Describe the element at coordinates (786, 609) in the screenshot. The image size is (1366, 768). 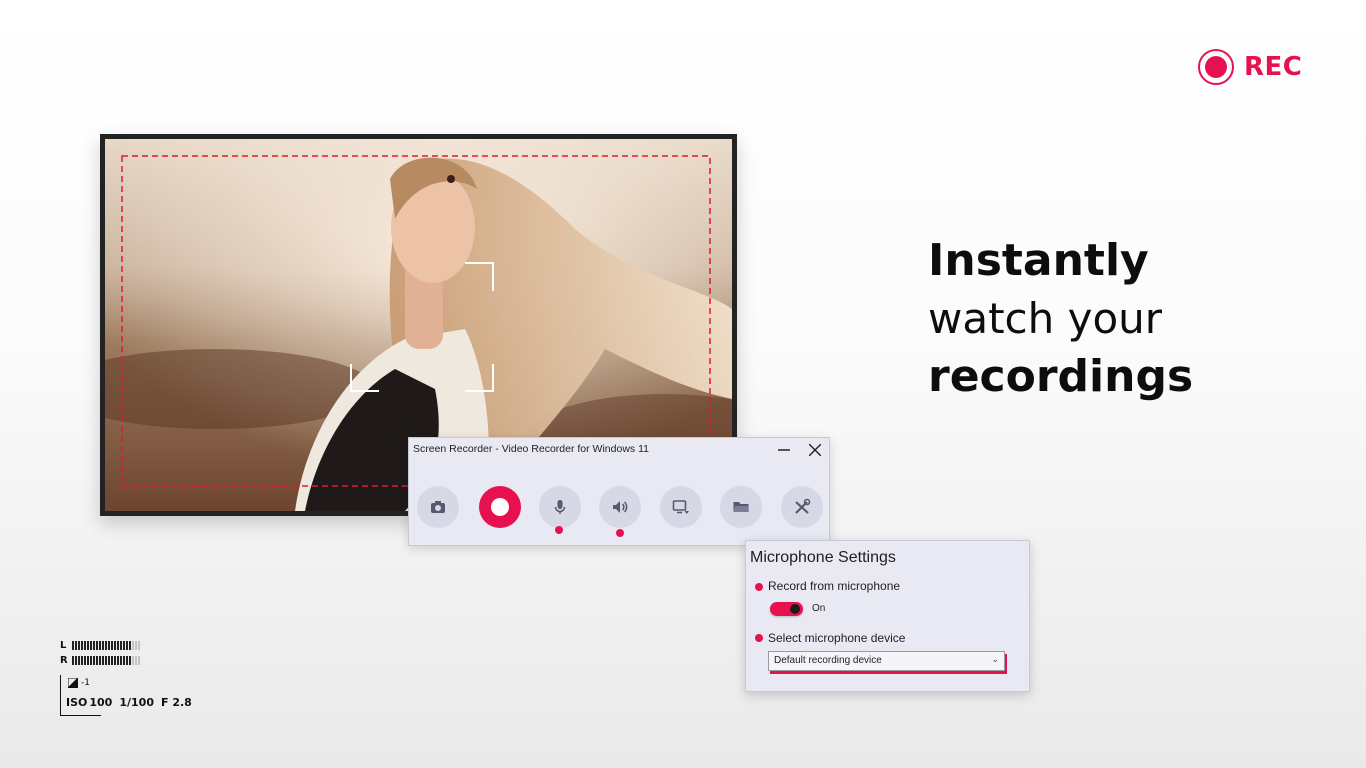
I see `microphone-toggle` at that location.